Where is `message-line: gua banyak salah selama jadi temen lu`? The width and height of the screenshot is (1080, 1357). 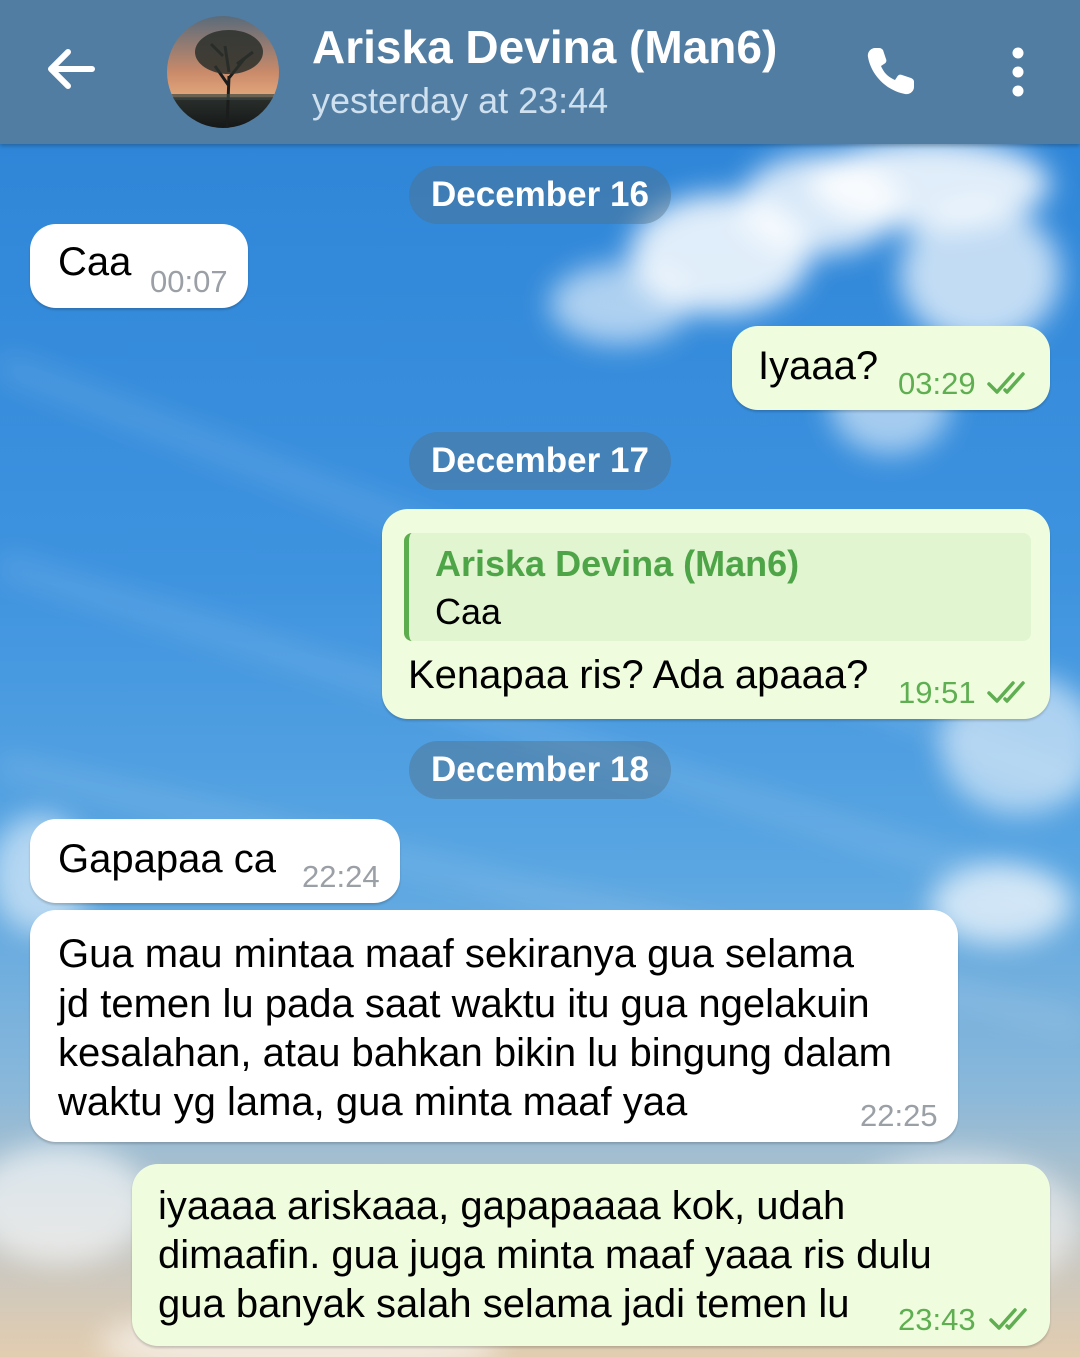
message-line: gua banyak salah selama jadi temen lu is located at coordinates (504, 1304).